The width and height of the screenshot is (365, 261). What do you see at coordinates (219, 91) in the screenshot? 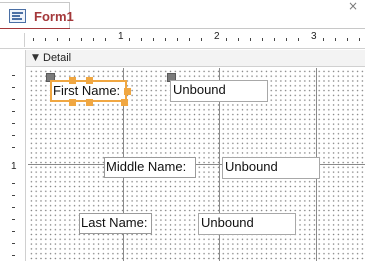
I see `first-name-textbox: Unbound` at bounding box center [219, 91].